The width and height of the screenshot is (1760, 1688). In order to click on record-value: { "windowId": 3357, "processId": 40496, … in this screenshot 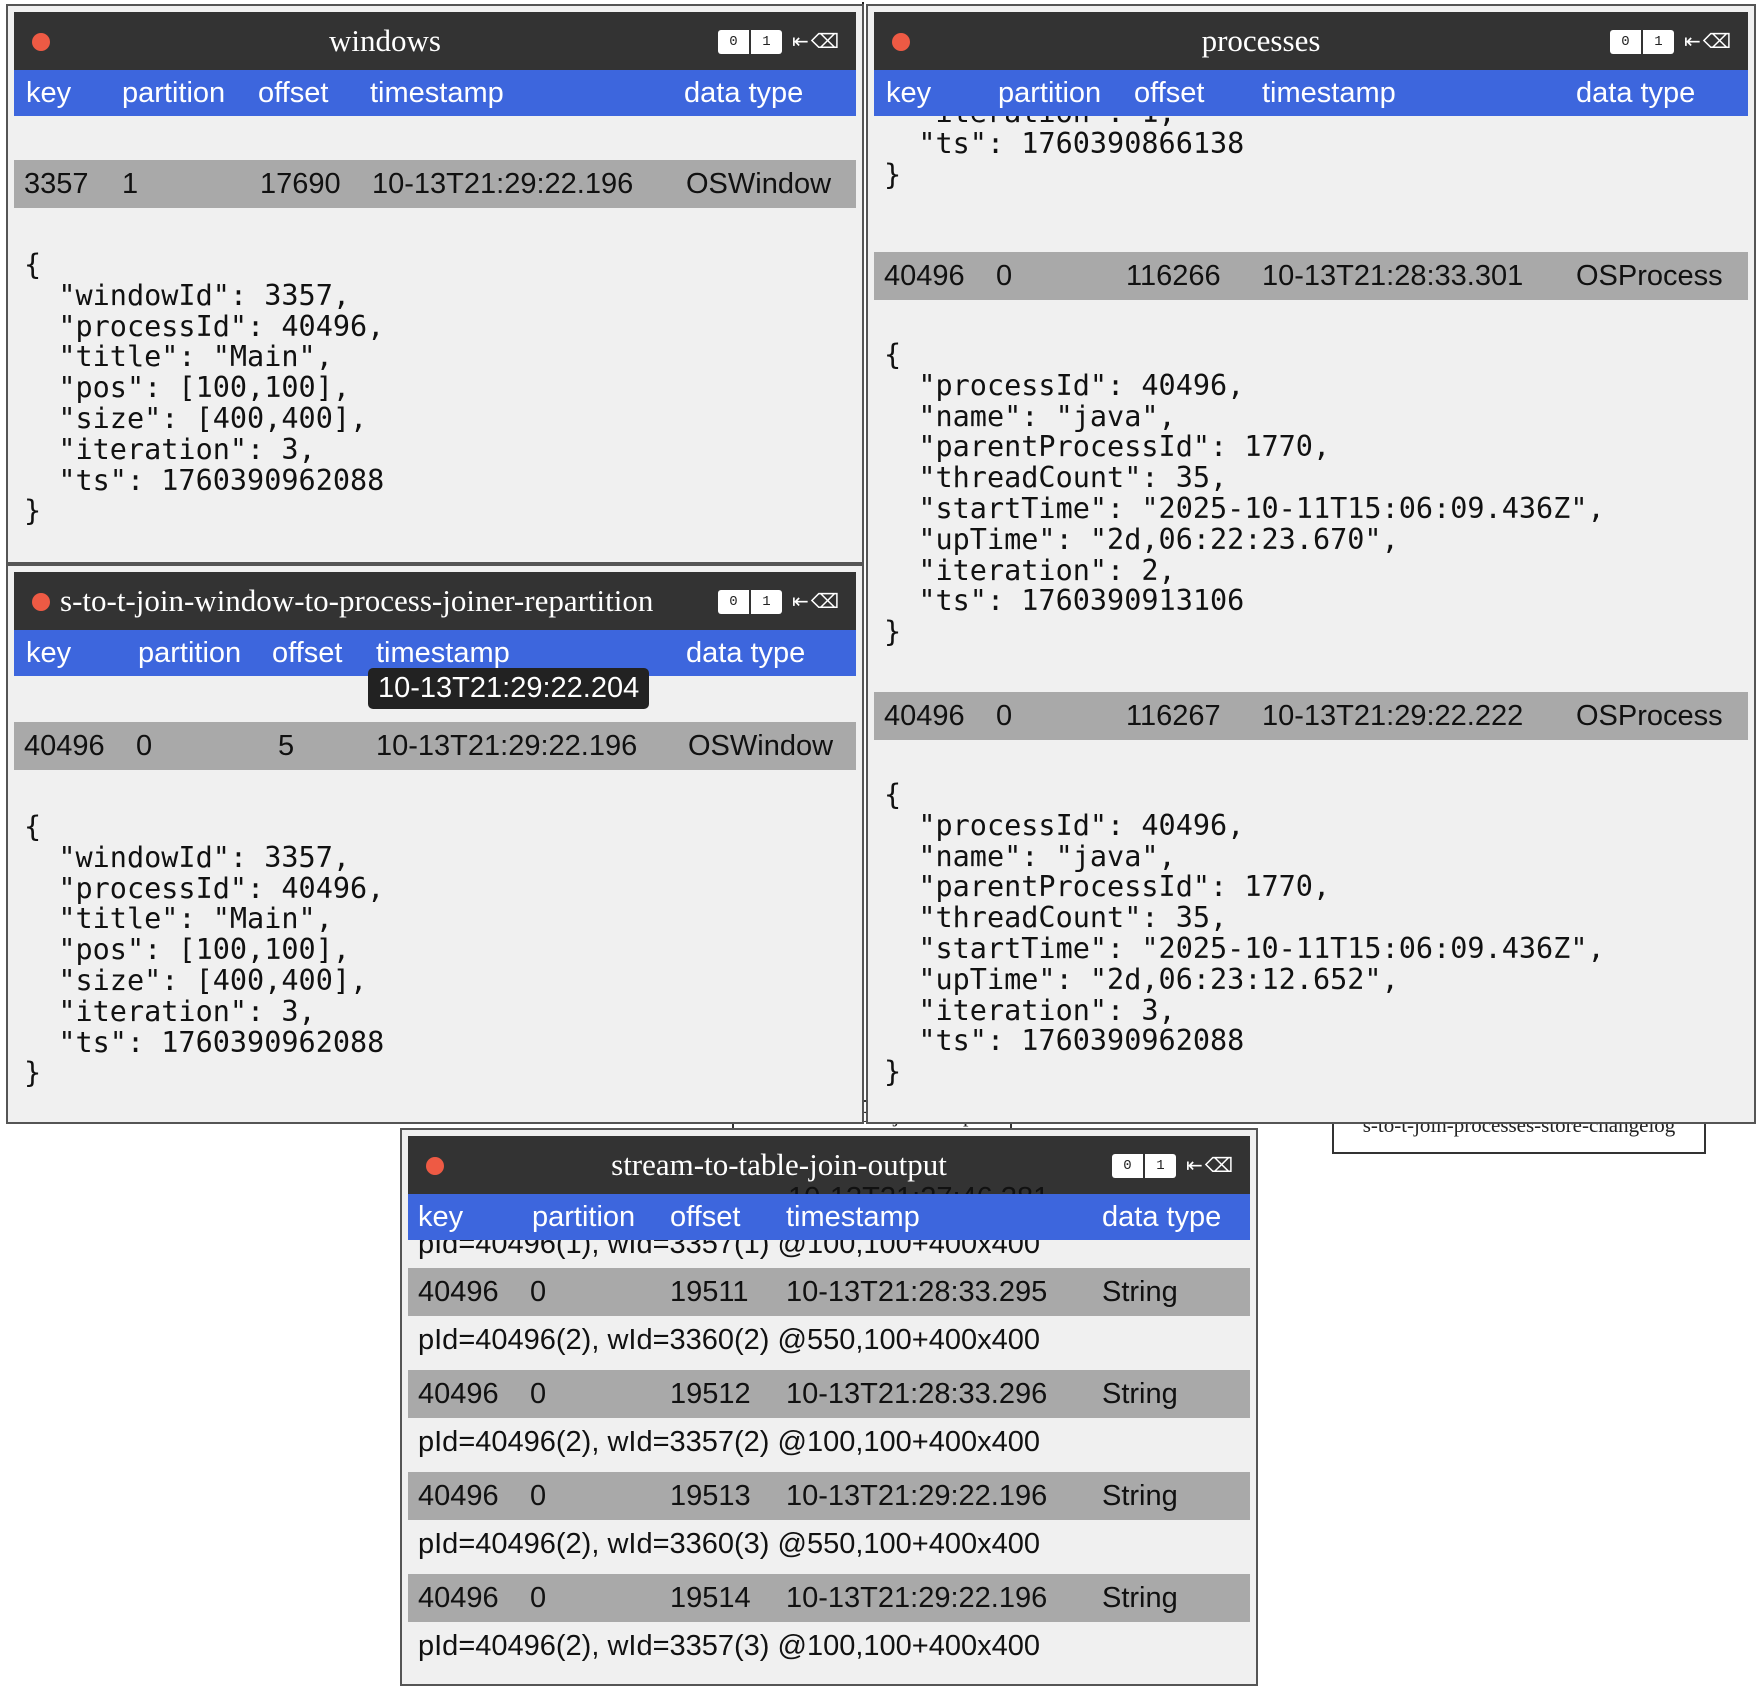, I will do `click(204, 950)`.